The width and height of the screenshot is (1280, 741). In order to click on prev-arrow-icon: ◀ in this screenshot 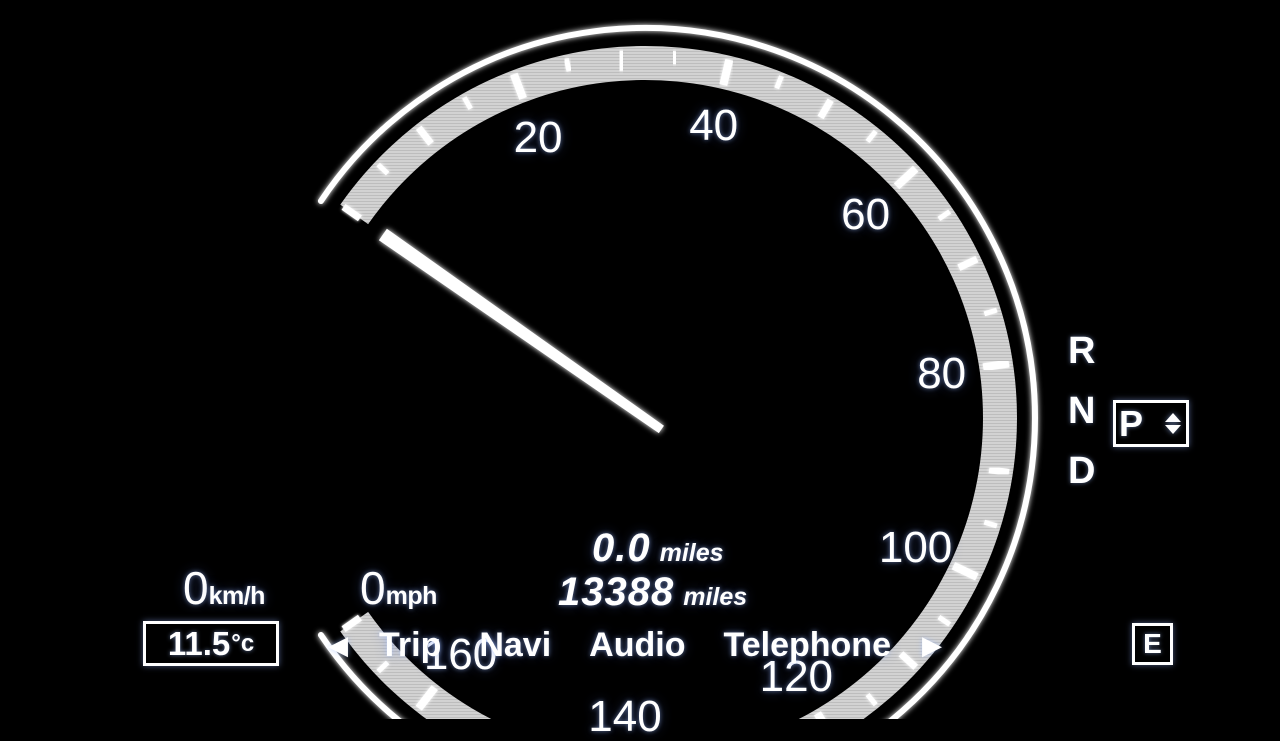, I will do `click(338, 645)`.